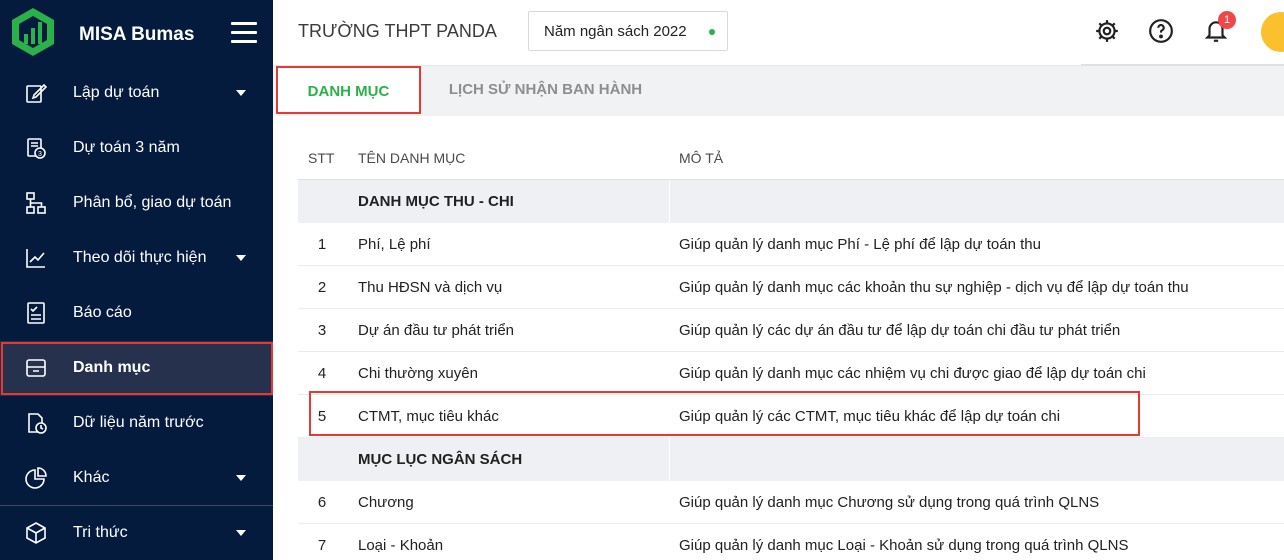 This screenshot has height=560, width=1284. What do you see at coordinates (397, 31) in the screenshot?
I see `school-name: TRƯỜNG THPT PANDA` at bounding box center [397, 31].